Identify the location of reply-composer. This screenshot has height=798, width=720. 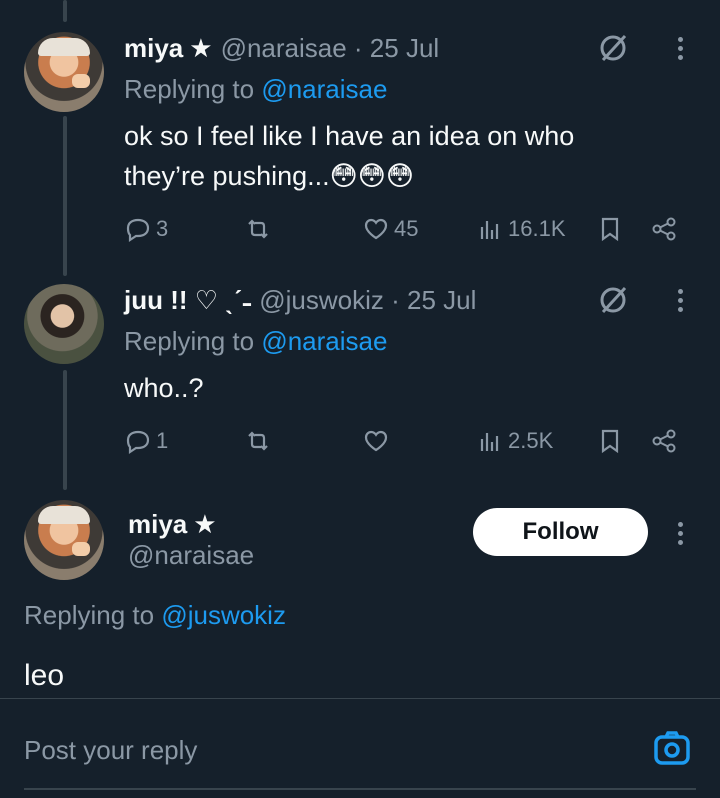
(360, 748).